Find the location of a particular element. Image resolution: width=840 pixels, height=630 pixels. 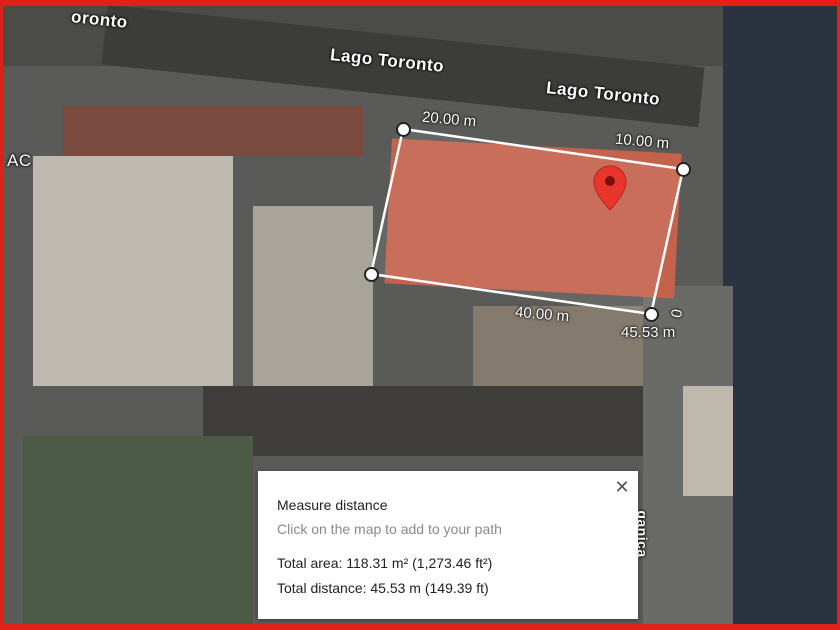

measure-label-5: 45.53 m is located at coordinates (648, 332).